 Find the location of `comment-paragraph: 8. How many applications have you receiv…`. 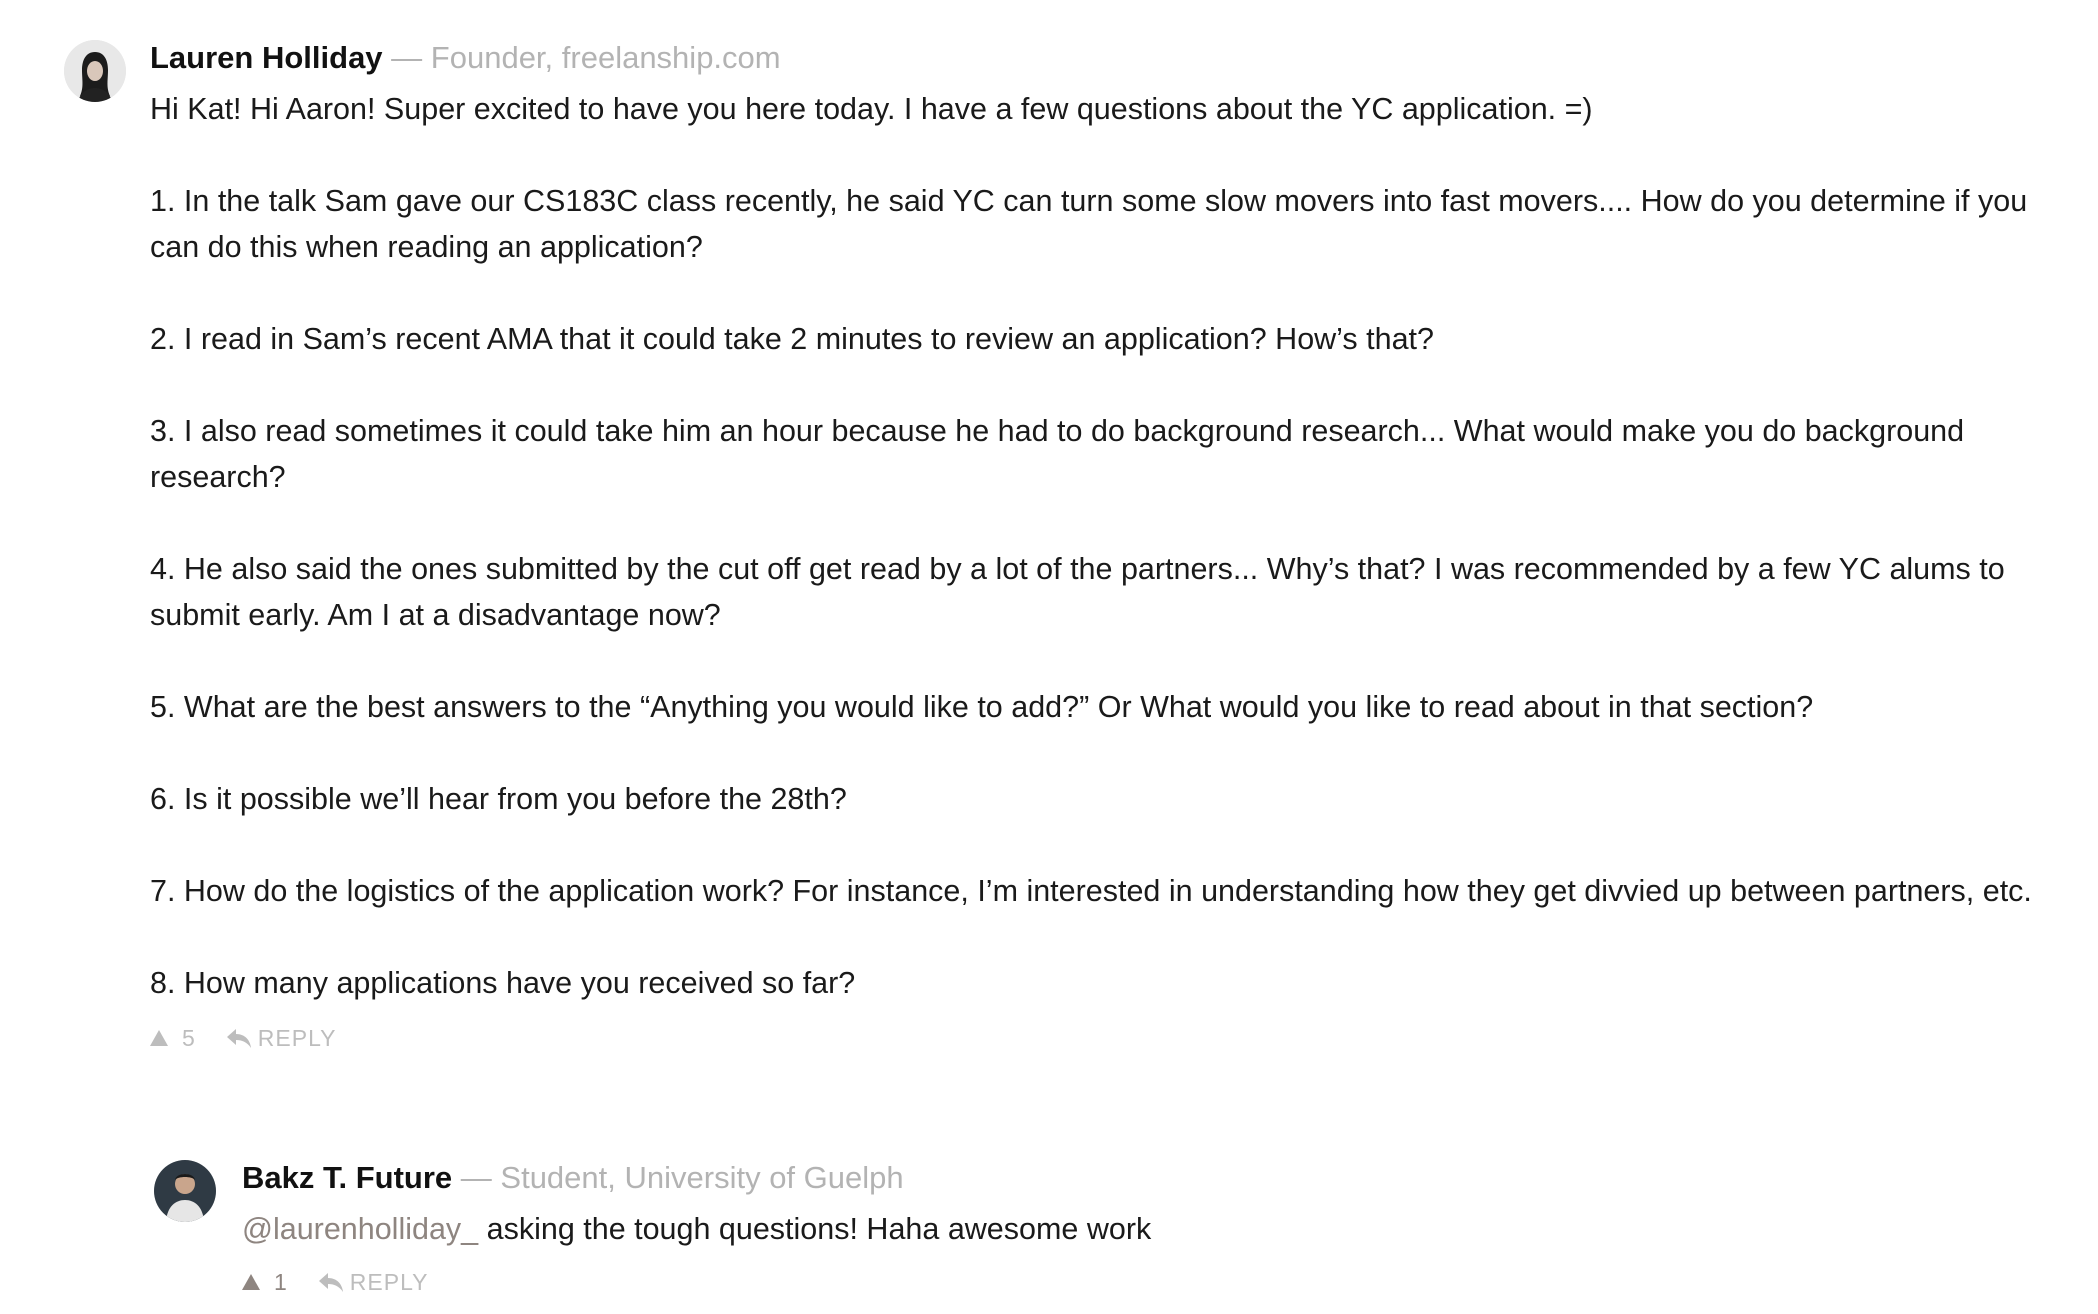

comment-paragraph: 8. How many applications have you receiv… is located at coordinates (503, 983).